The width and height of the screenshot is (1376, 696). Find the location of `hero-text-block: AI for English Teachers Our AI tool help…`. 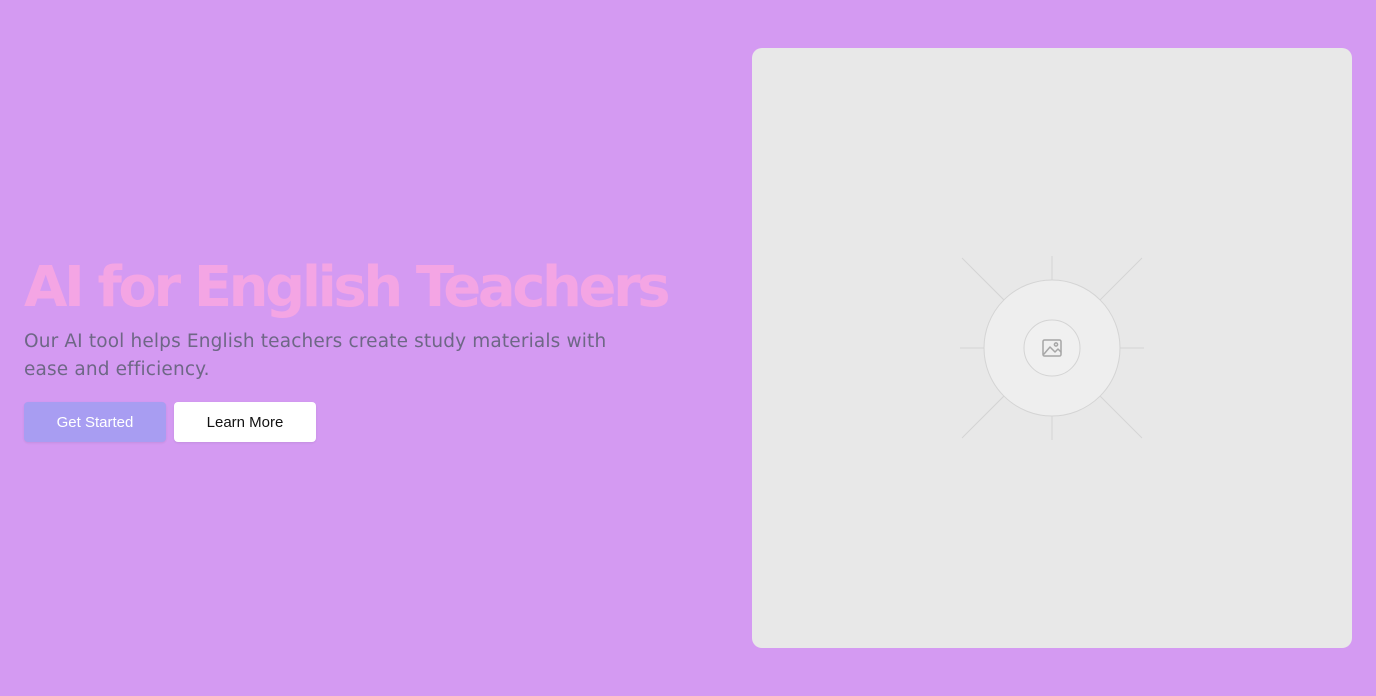

hero-text-block: AI for English Teachers Our AI tool help… is located at coordinates (347, 347).